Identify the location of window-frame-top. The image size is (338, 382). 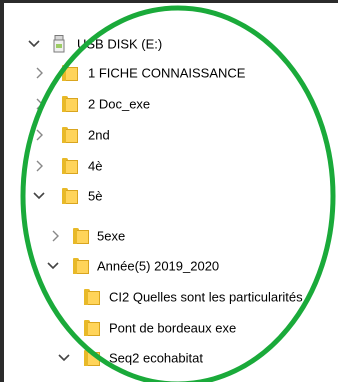
(169, 1).